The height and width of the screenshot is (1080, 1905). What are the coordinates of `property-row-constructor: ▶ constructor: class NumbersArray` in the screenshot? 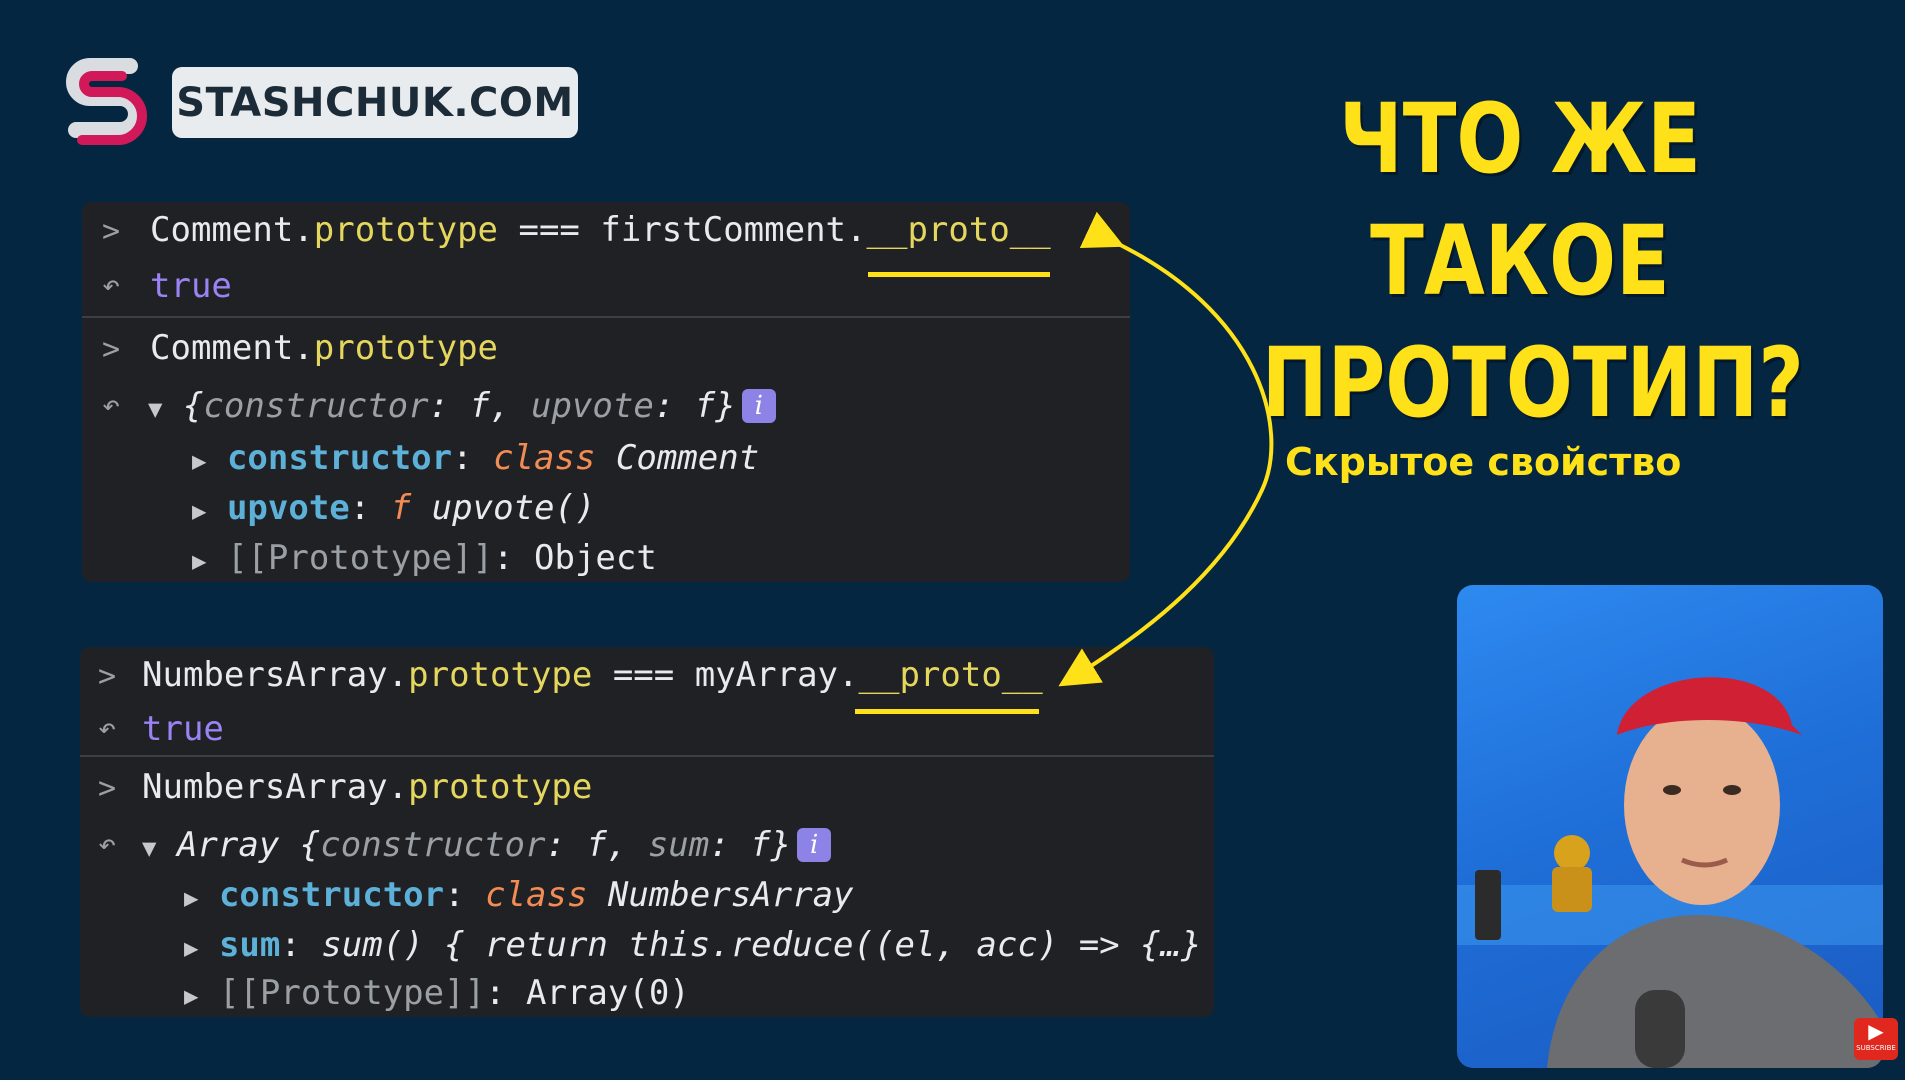 It's located at (699, 895).